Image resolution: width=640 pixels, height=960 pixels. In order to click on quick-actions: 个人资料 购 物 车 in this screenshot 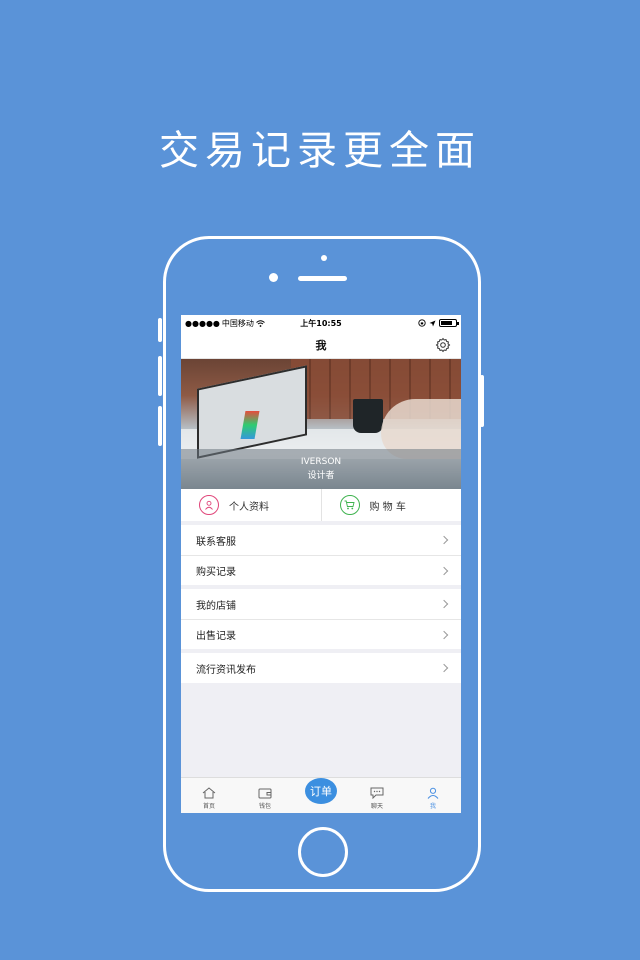, I will do `click(321, 505)`.